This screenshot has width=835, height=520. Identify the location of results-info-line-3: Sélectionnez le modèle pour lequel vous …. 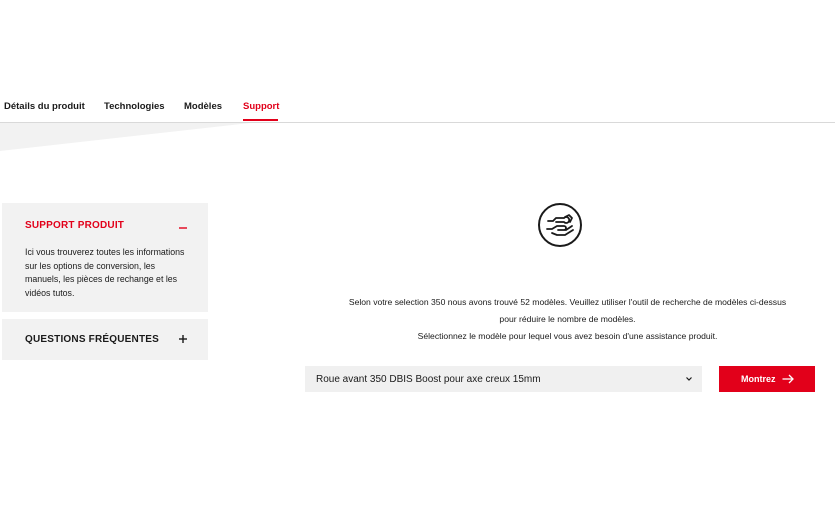
(567, 336).